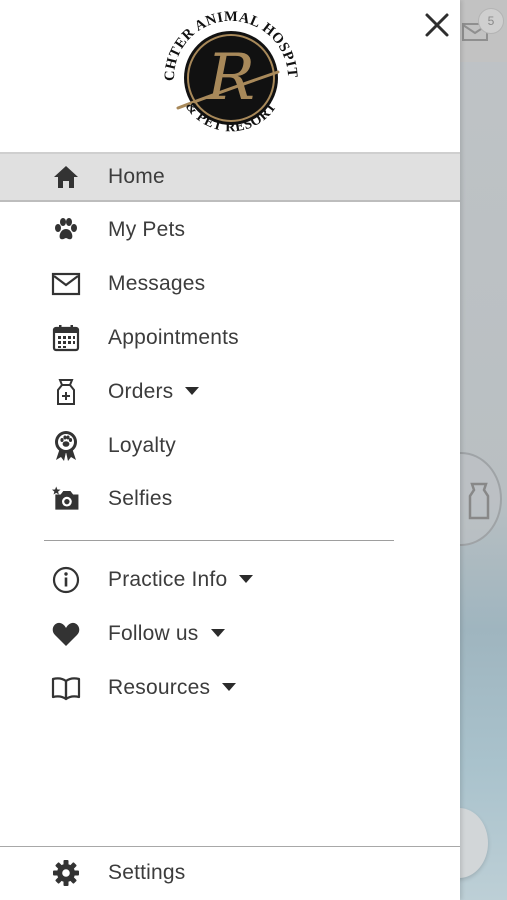 The width and height of the screenshot is (507, 900). What do you see at coordinates (136, 176) in the screenshot?
I see `menu-item-label: Home` at bounding box center [136, 176].